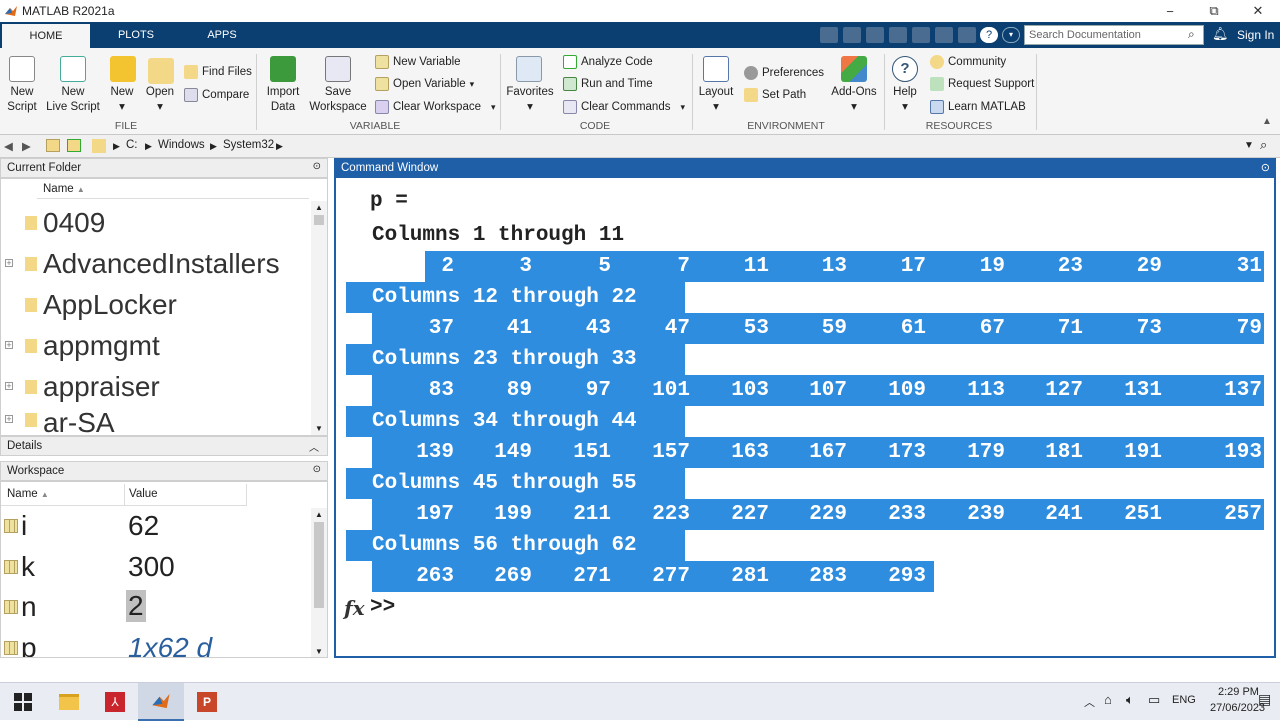 The width and height of the screenshot is (1280, 721). Describe the element at coordinates (989, 35) in the screenshot. I see `help-quick-icon: ?` at that location.